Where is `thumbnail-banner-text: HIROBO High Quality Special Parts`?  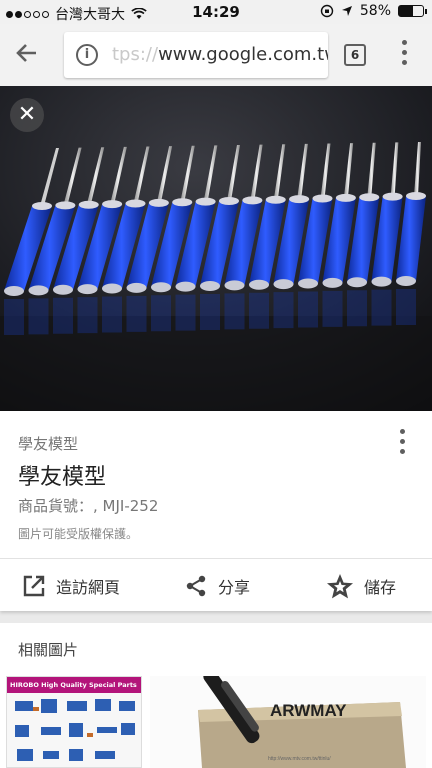 thumbnail-banner-text: HIROBO High Quality Special Parts is located at coordinates (74, 685).